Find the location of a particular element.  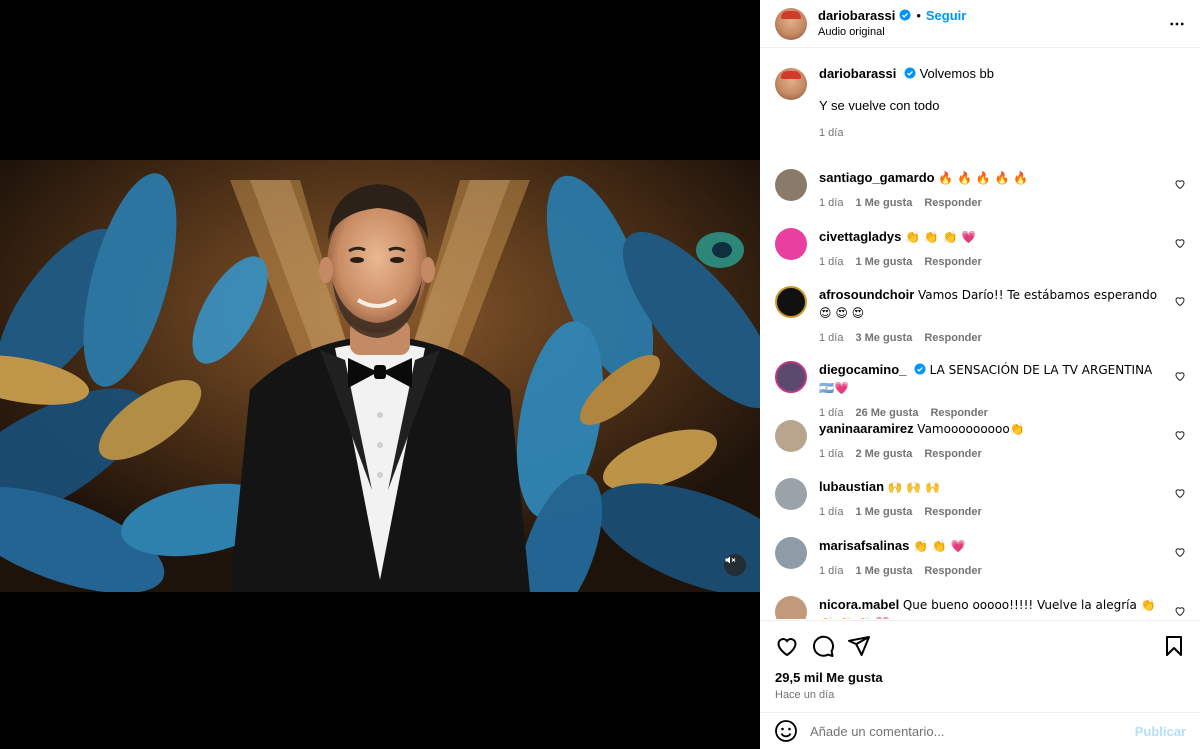

comment-text: 🔥 🔥 🔥 🔥 🔥 is located at coordinates (983, 178).